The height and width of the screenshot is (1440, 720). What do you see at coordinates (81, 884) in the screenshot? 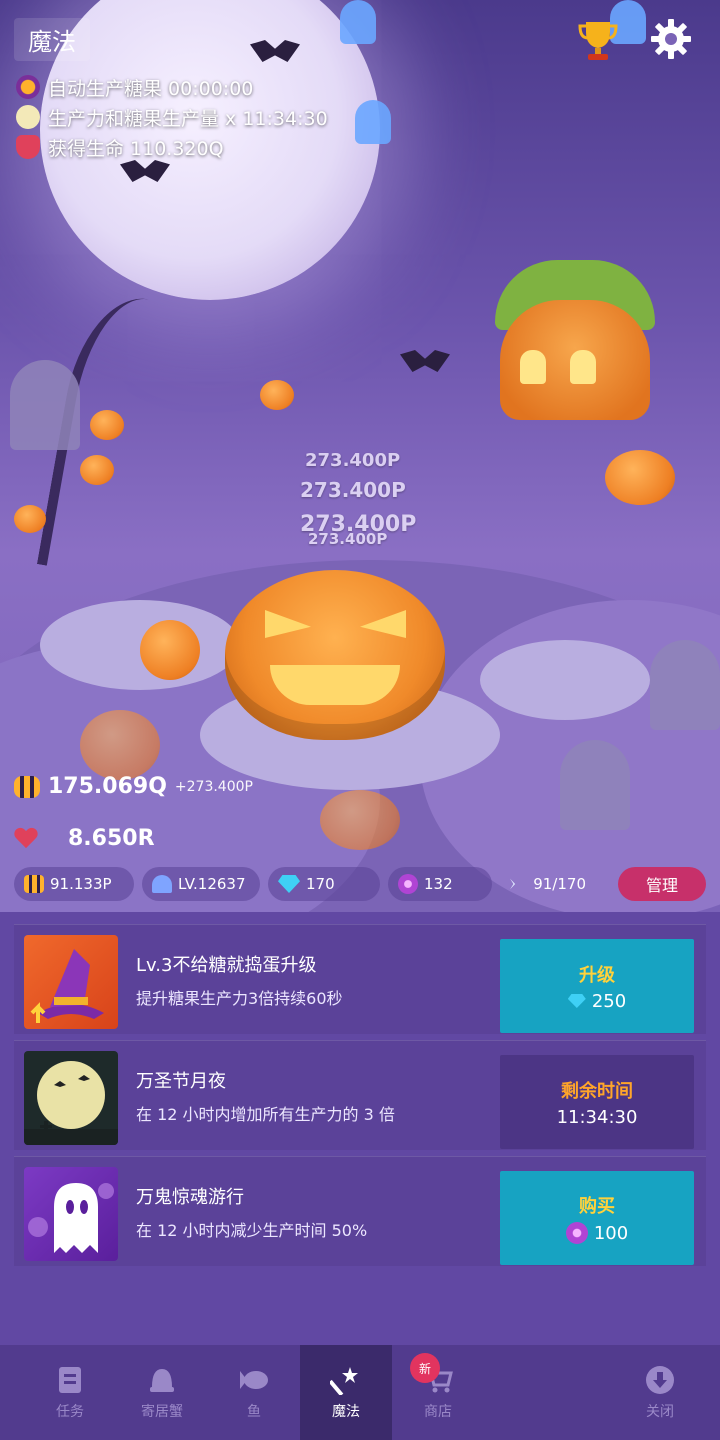
I see `resource-value: 91.133P` at bounding box center [81, 884].